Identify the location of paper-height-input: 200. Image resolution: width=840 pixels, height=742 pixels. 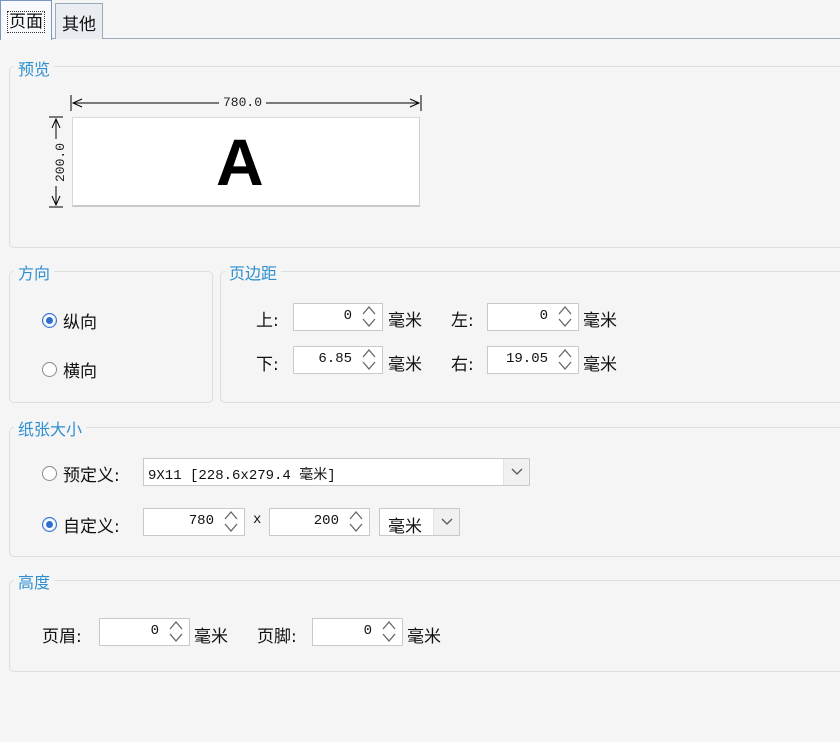
(319, 522).